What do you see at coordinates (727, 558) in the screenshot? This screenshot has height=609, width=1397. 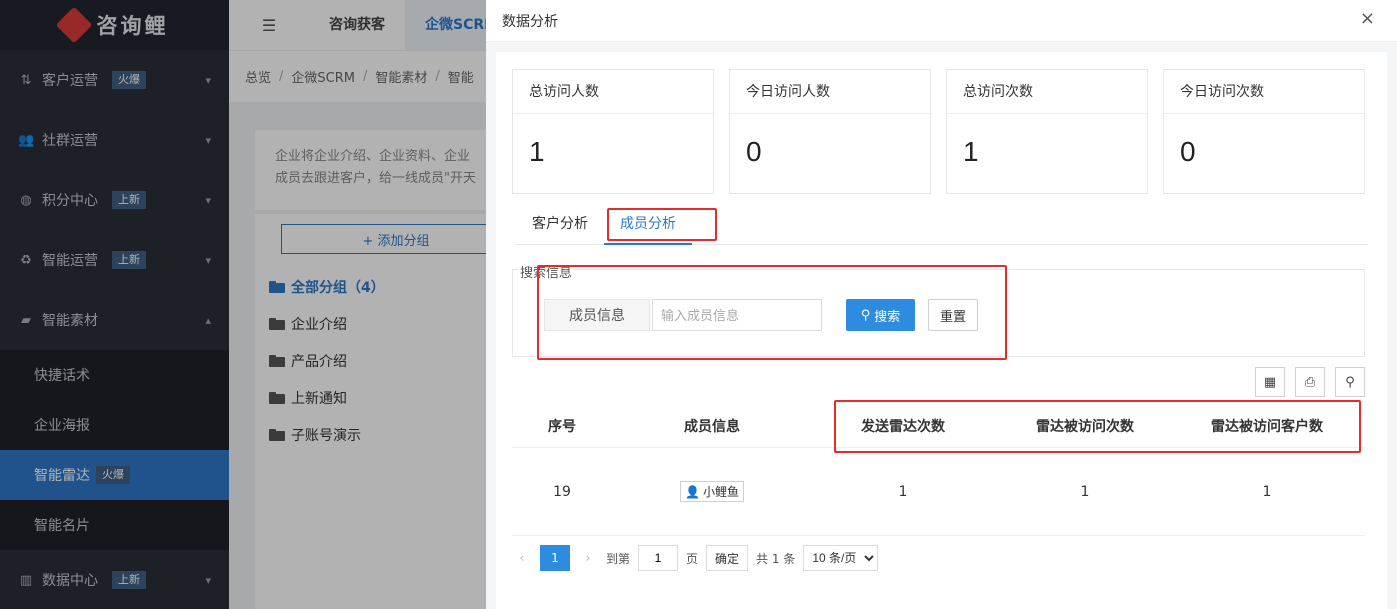 I see `goto-confirm-button: 确定` at bounding box center [727, 558].